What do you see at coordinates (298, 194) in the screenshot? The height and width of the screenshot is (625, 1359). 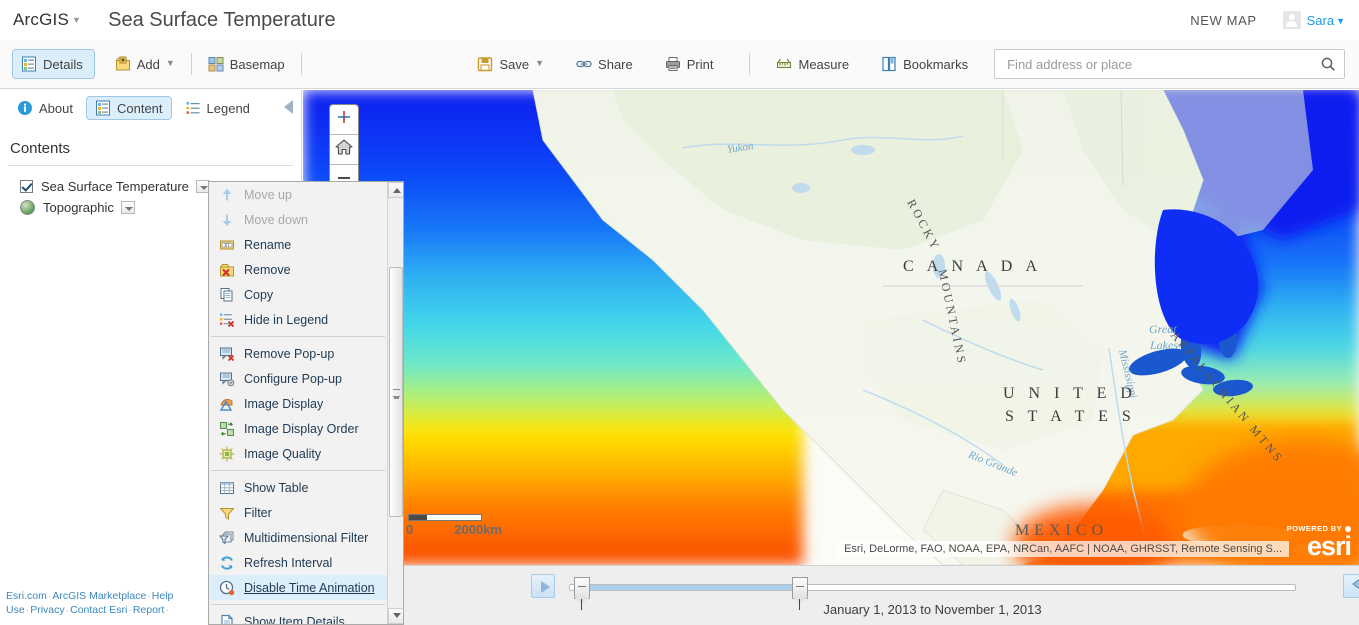 I see `menu-item-move-up: Move up` at bounding box center [298, 194].